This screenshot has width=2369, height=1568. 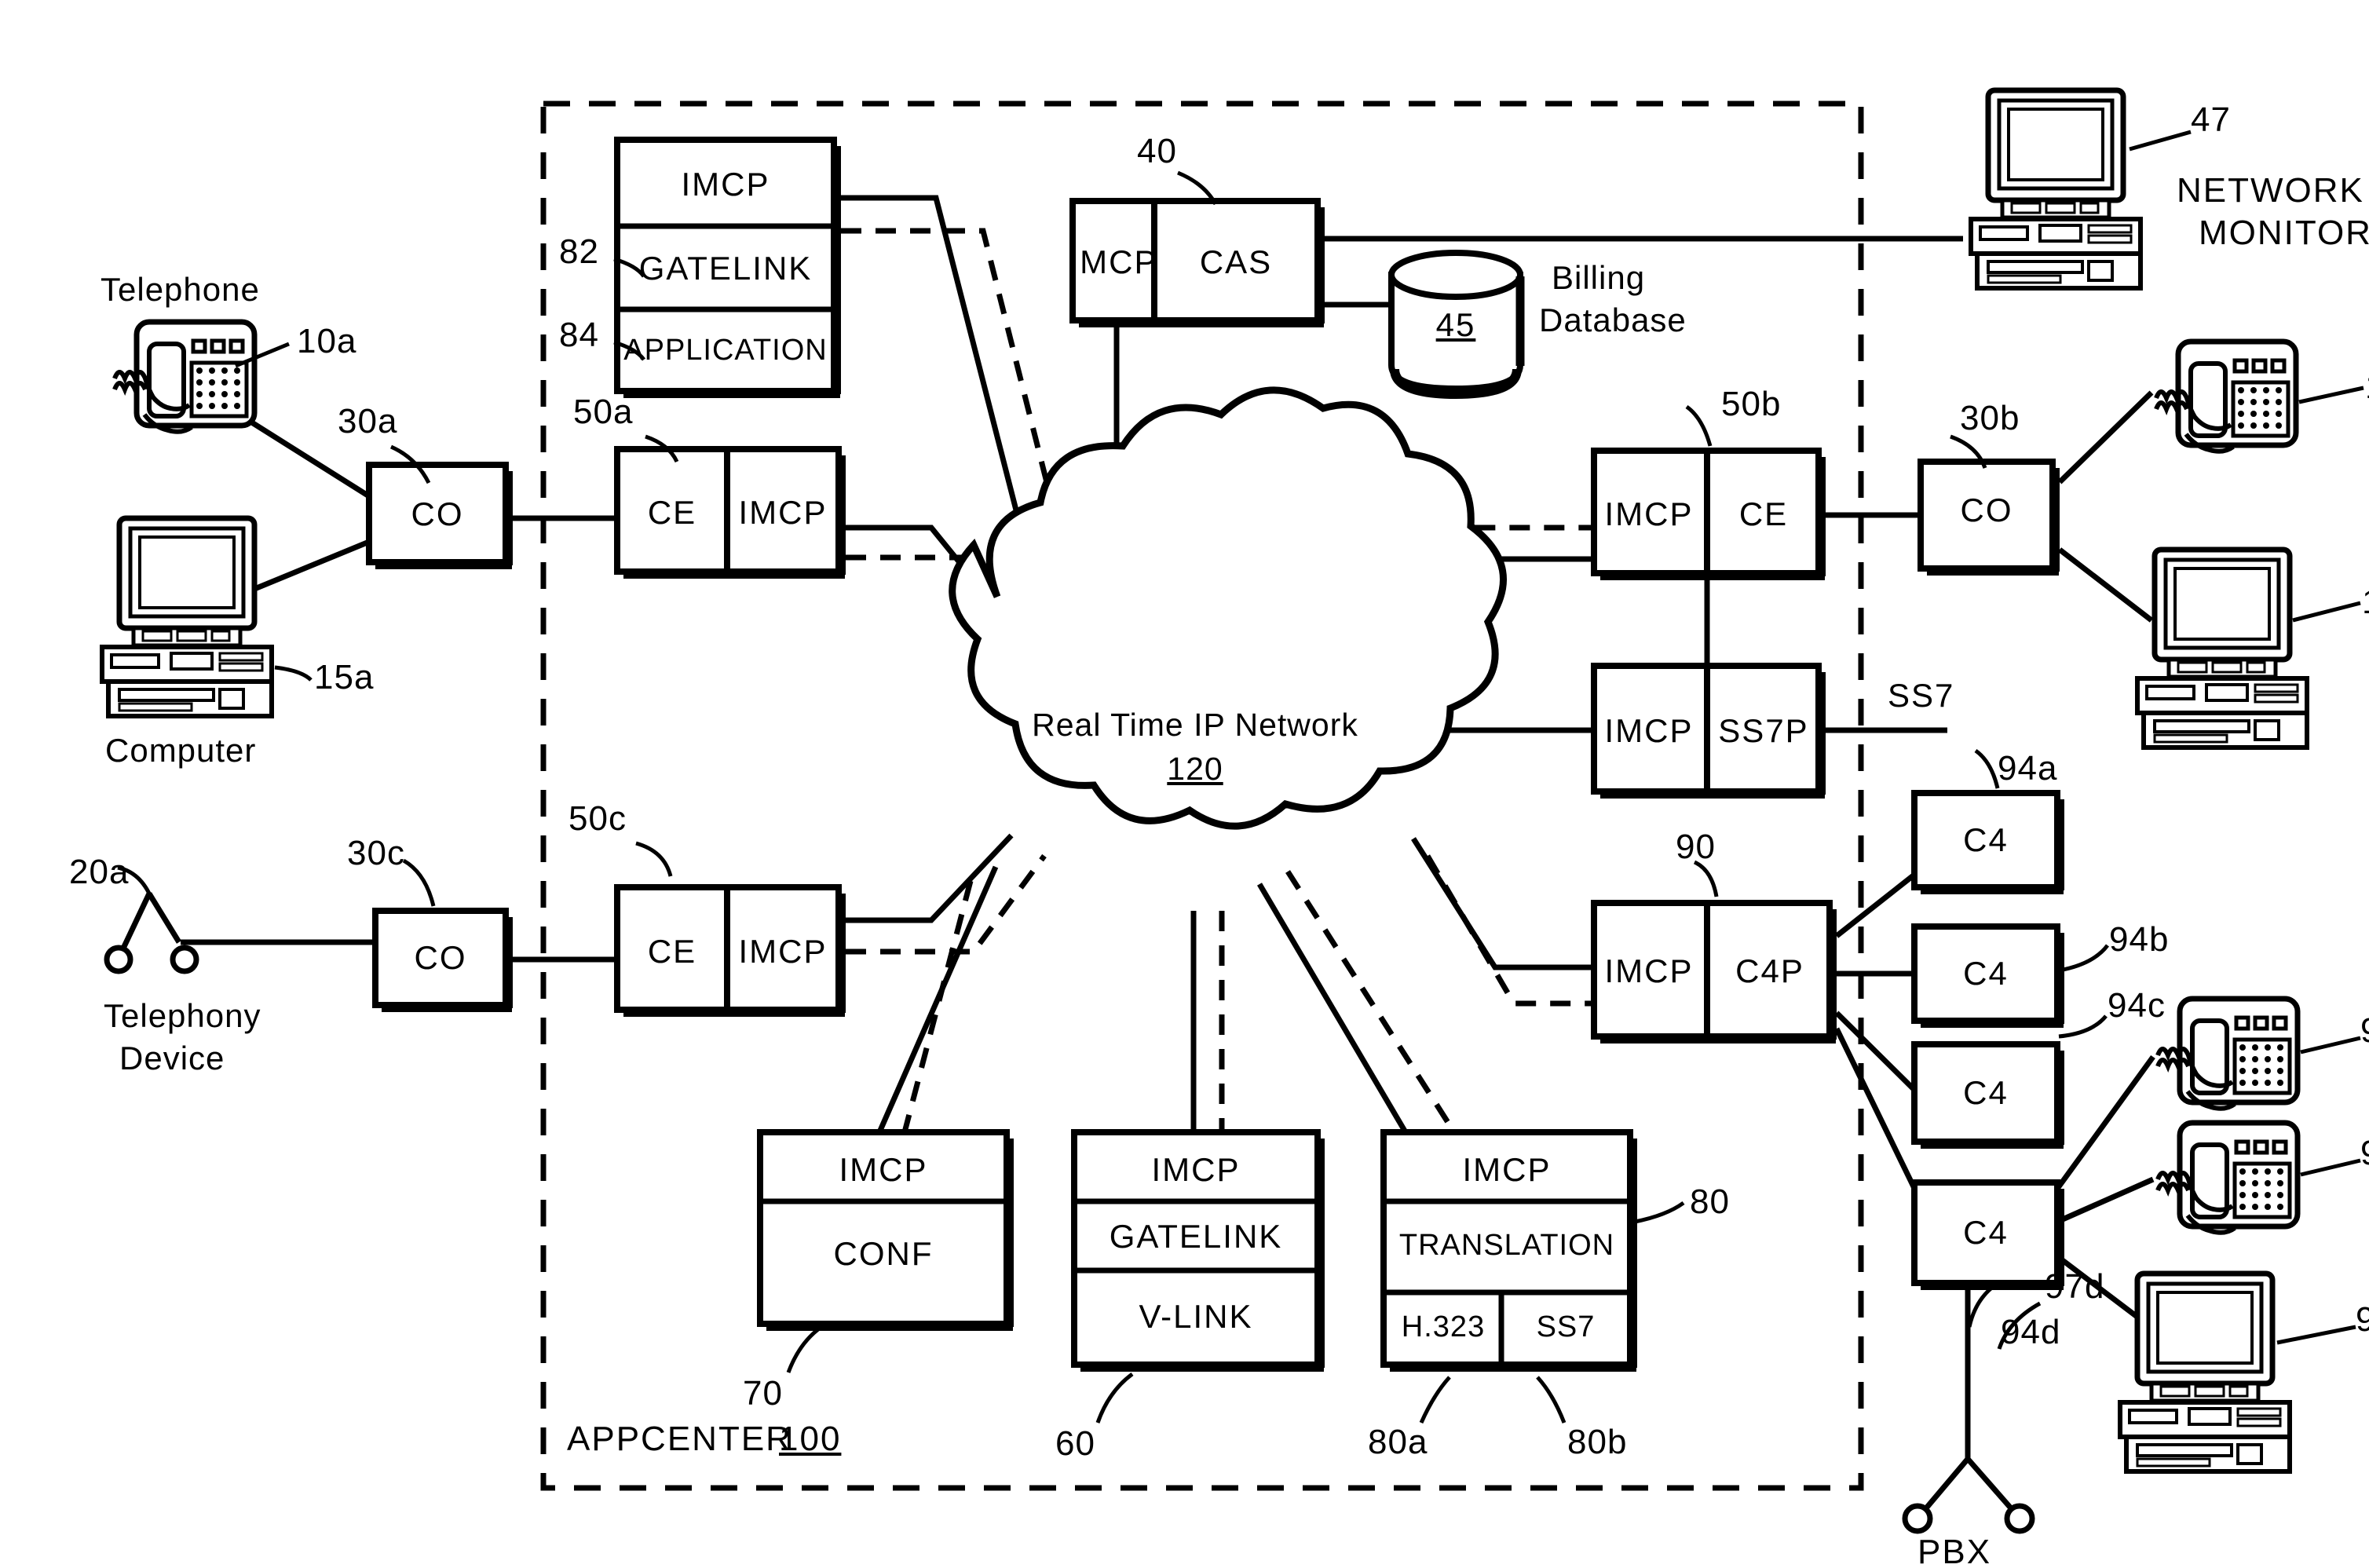 What do you see at coordinates (182, 1015) in the screenshot?
I see `telephony-device-caption-1: Telephony` at bounding box center [182, 1015].